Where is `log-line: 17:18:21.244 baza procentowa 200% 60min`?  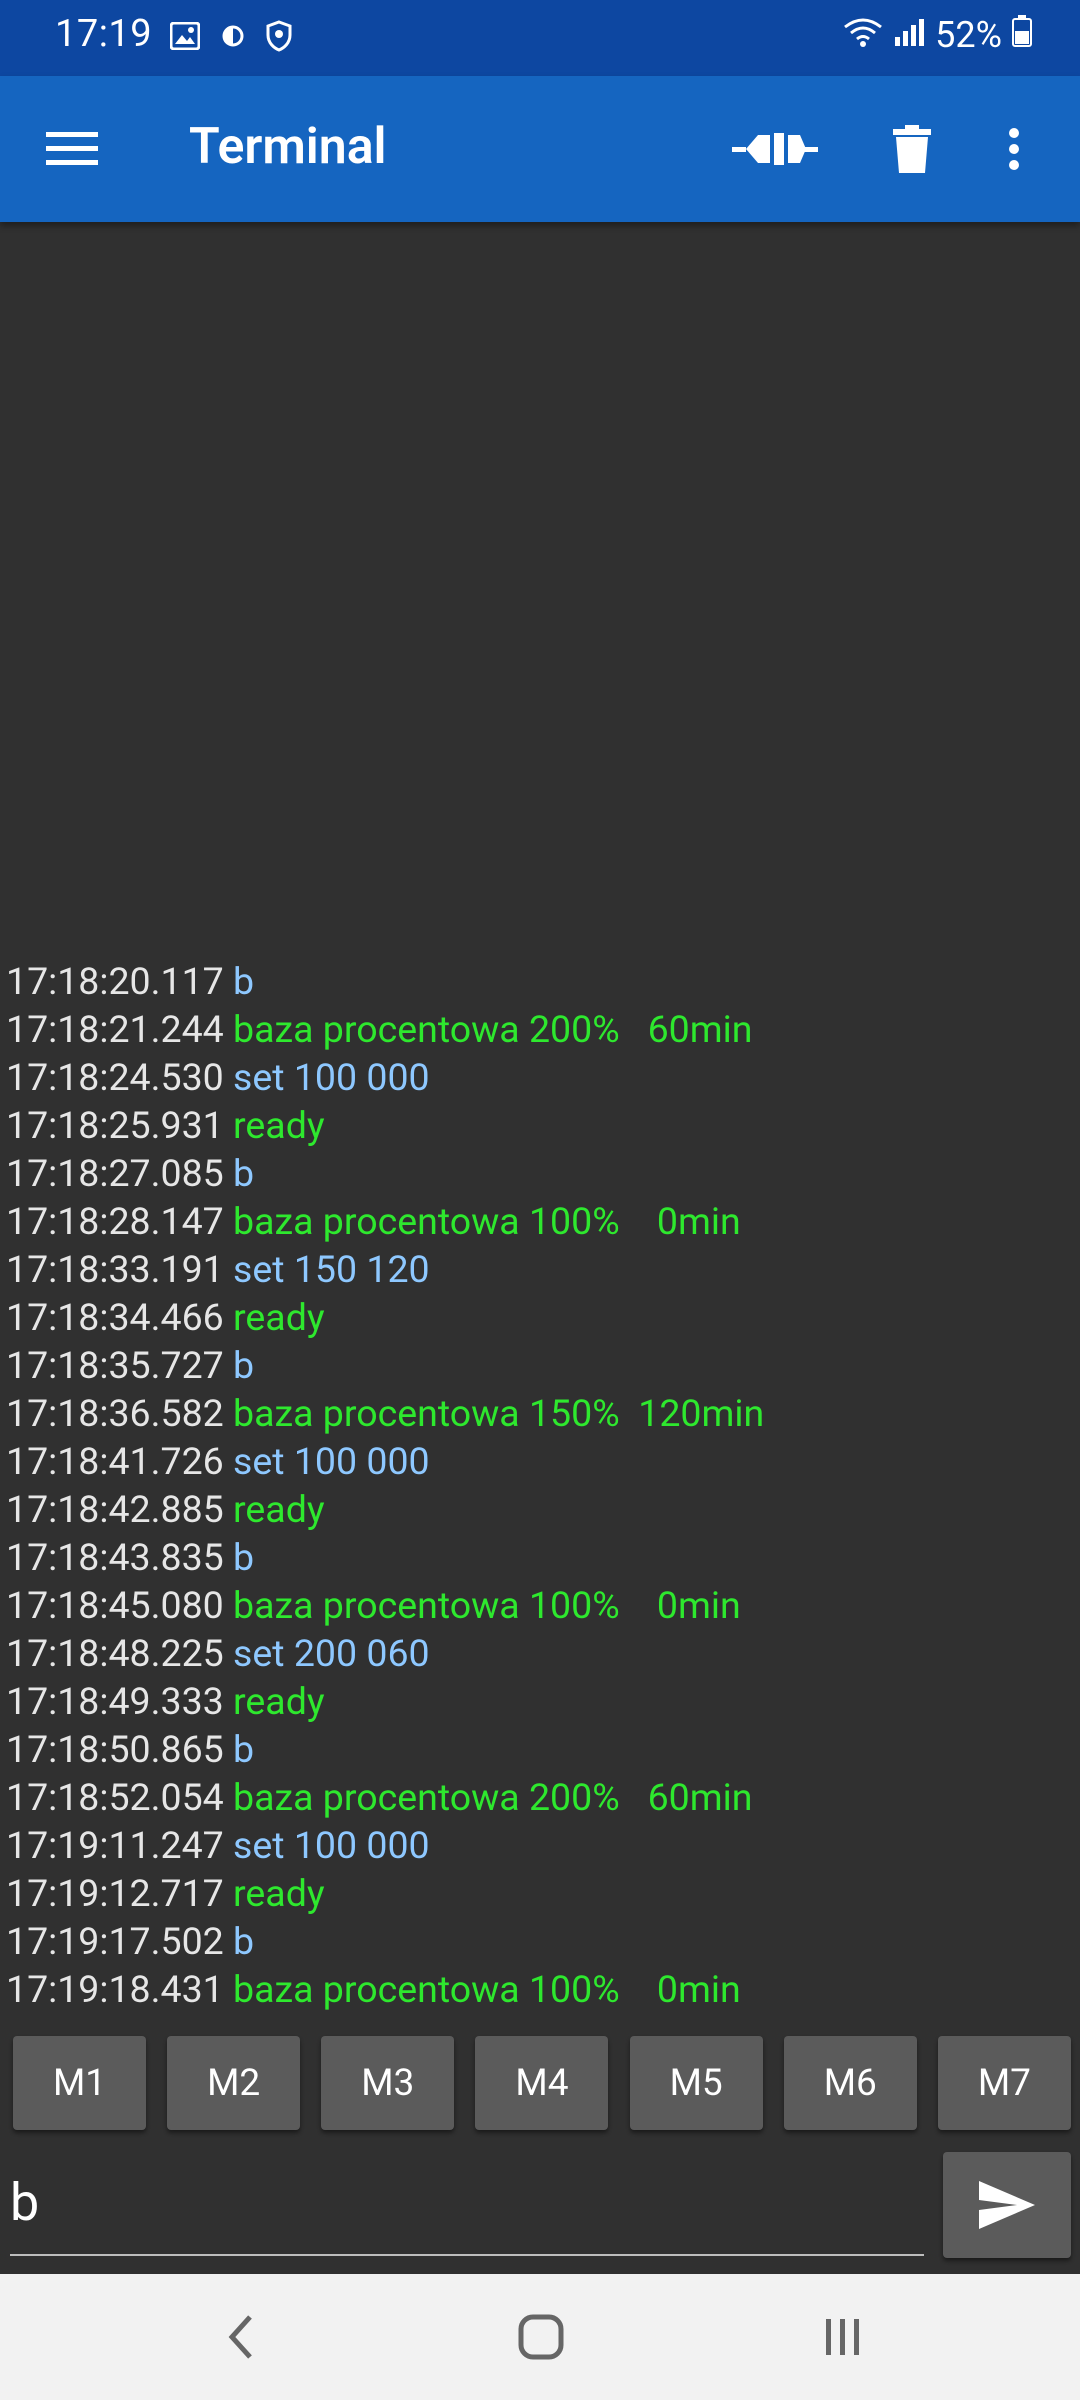 log-line: 17:18:21.244 baza procentowa 200% 60min is located at coordinates (541, 1030).